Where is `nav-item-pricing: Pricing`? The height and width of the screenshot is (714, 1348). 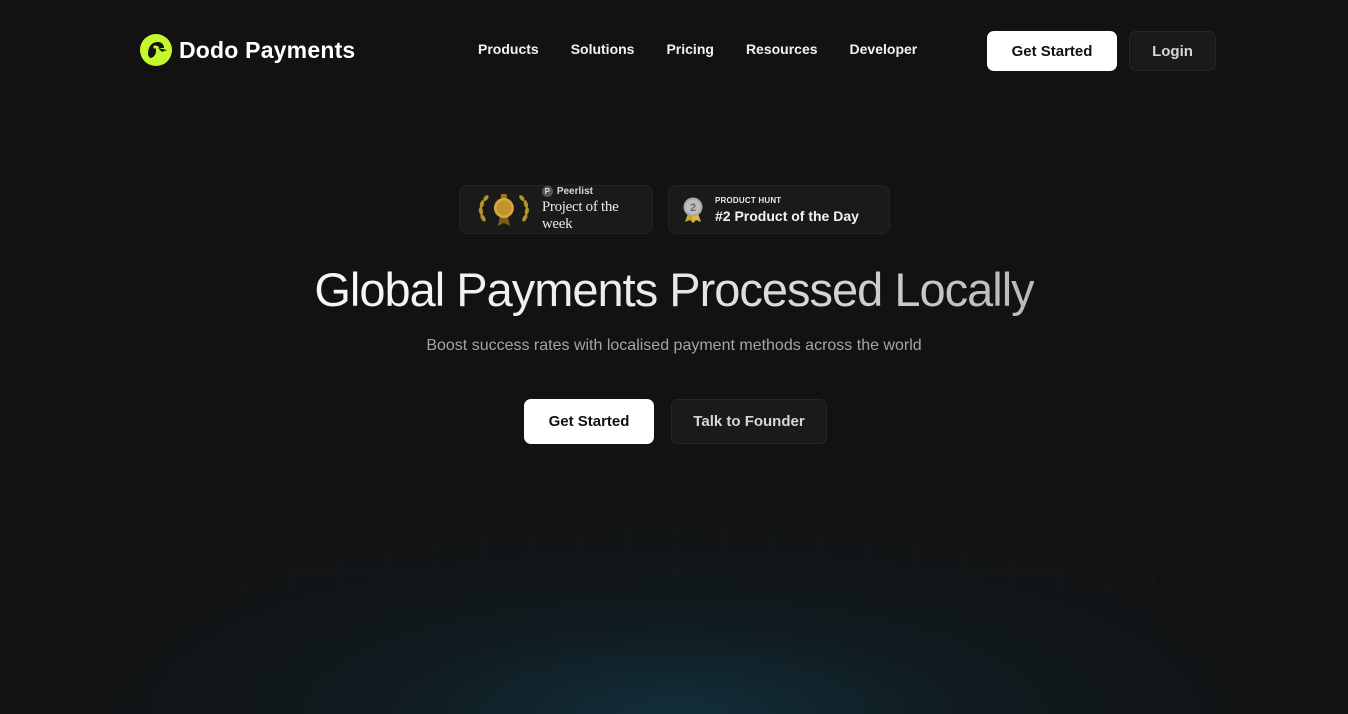
nav-item-pricing: Pricing is located at coordinates (689, 49).